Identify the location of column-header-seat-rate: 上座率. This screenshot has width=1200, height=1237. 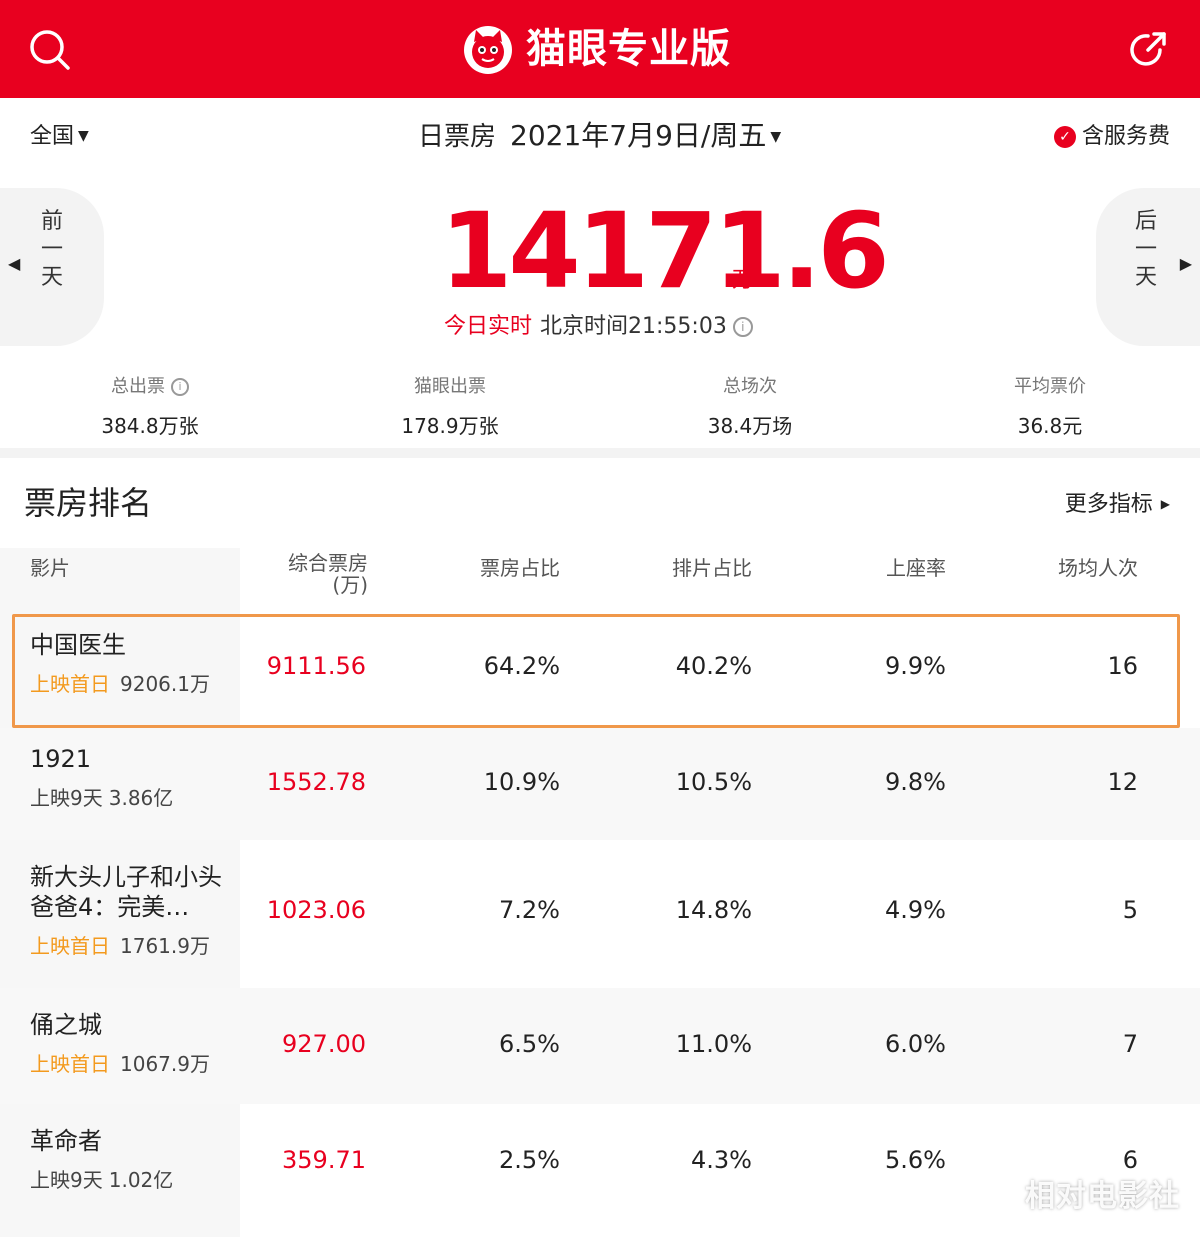
(883, 566).